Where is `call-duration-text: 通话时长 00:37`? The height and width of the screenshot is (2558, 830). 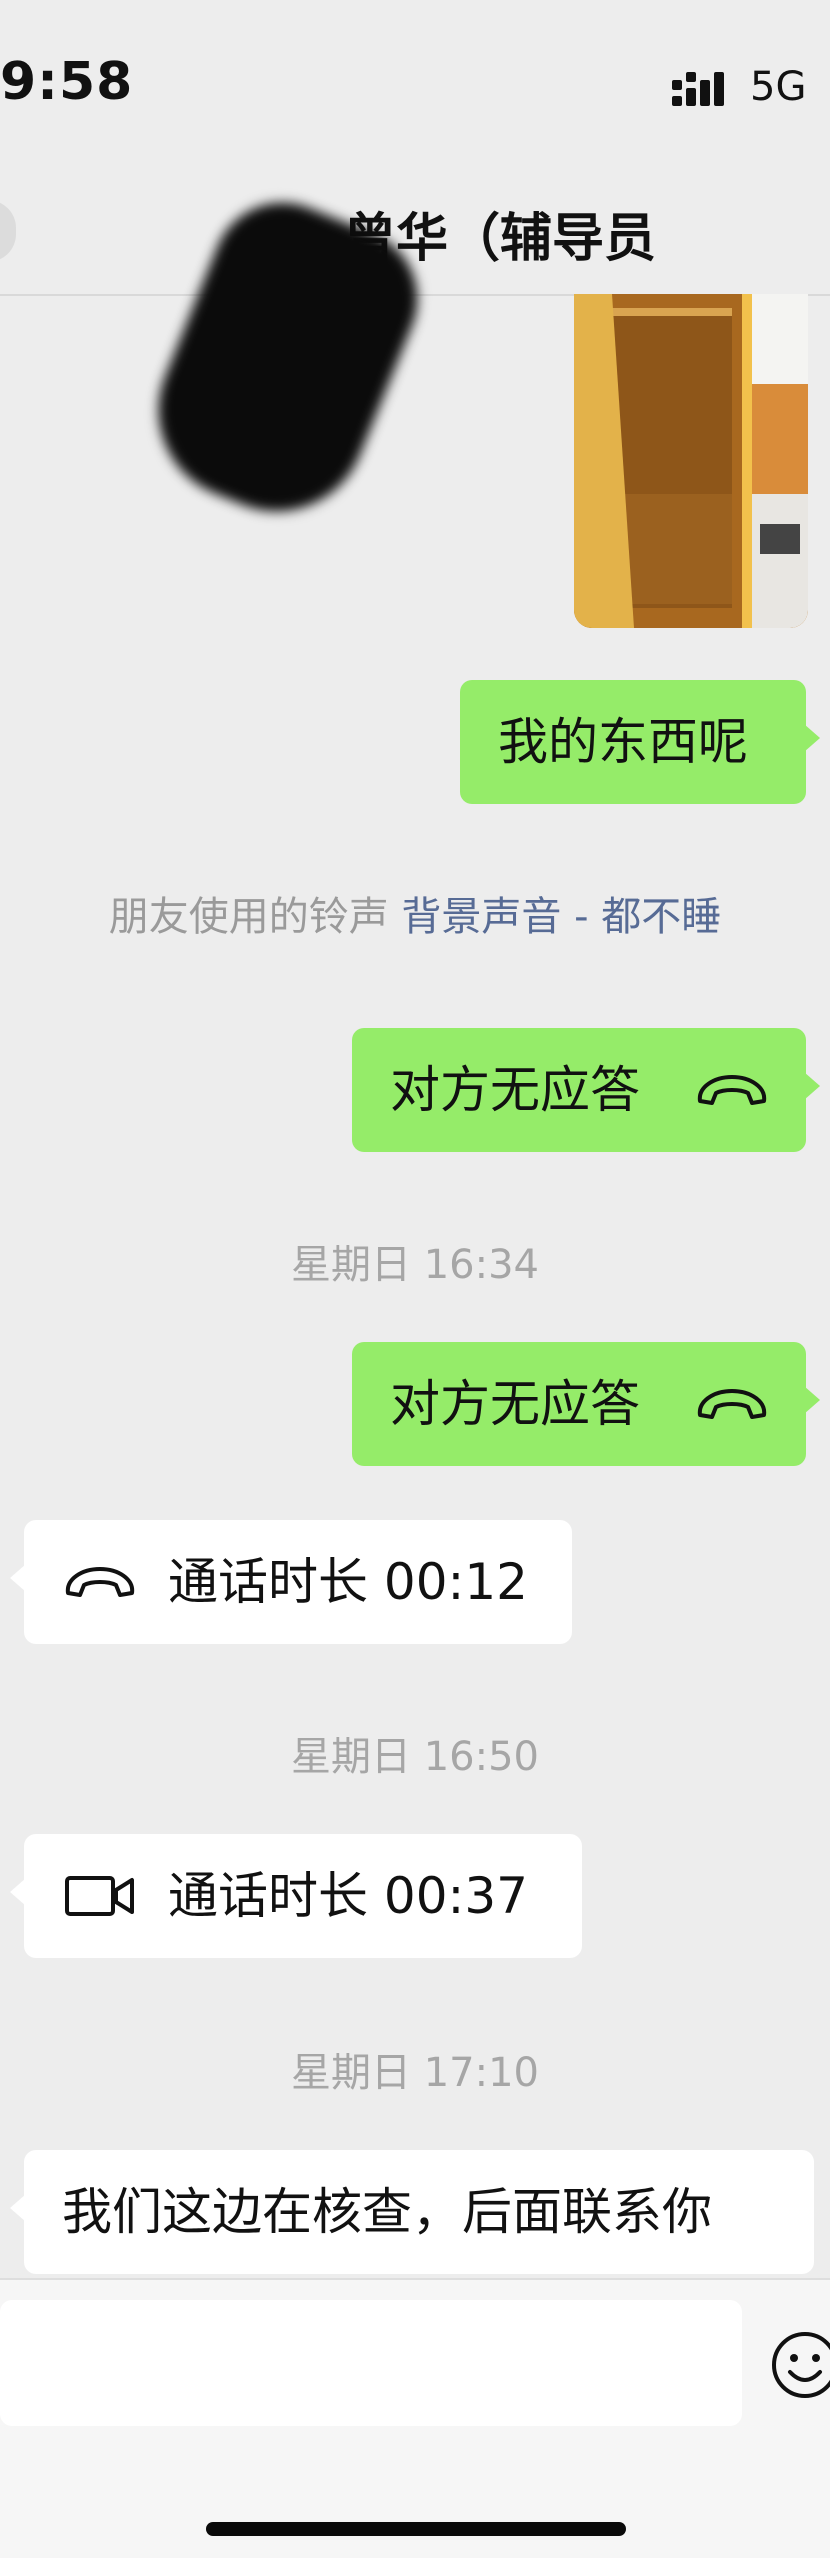
call-duration-text: 通话时长 00:37 is located at coordinates (348, 1896).